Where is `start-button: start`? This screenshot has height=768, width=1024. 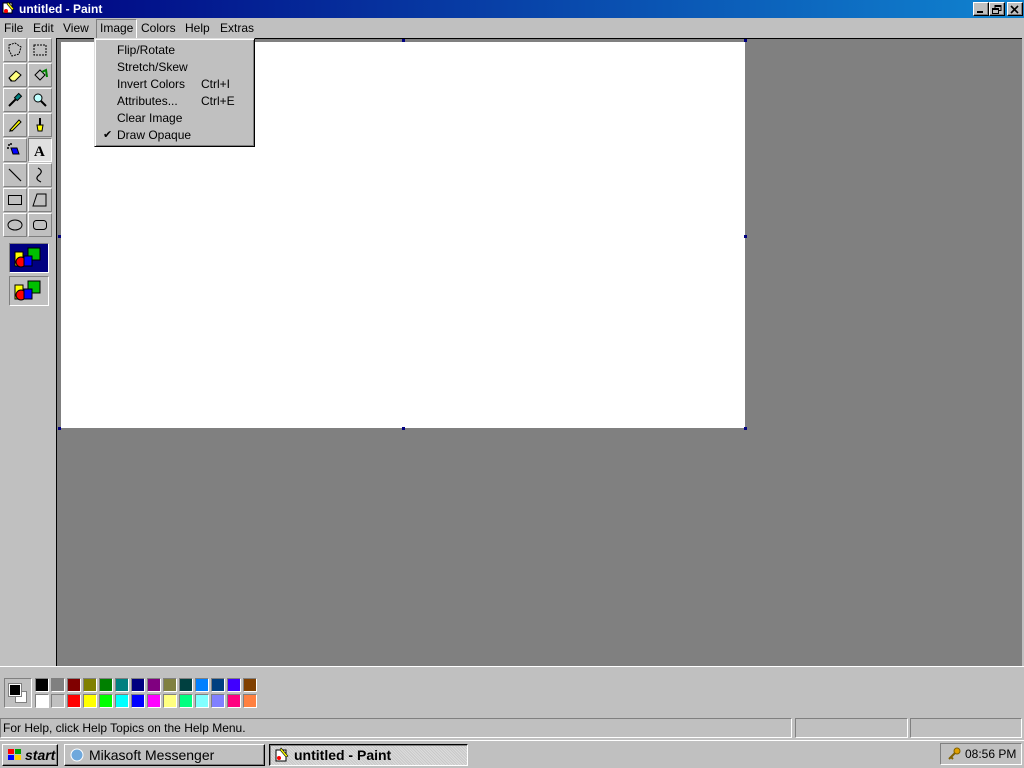
start-button: start is located at coordinates (30, 755).